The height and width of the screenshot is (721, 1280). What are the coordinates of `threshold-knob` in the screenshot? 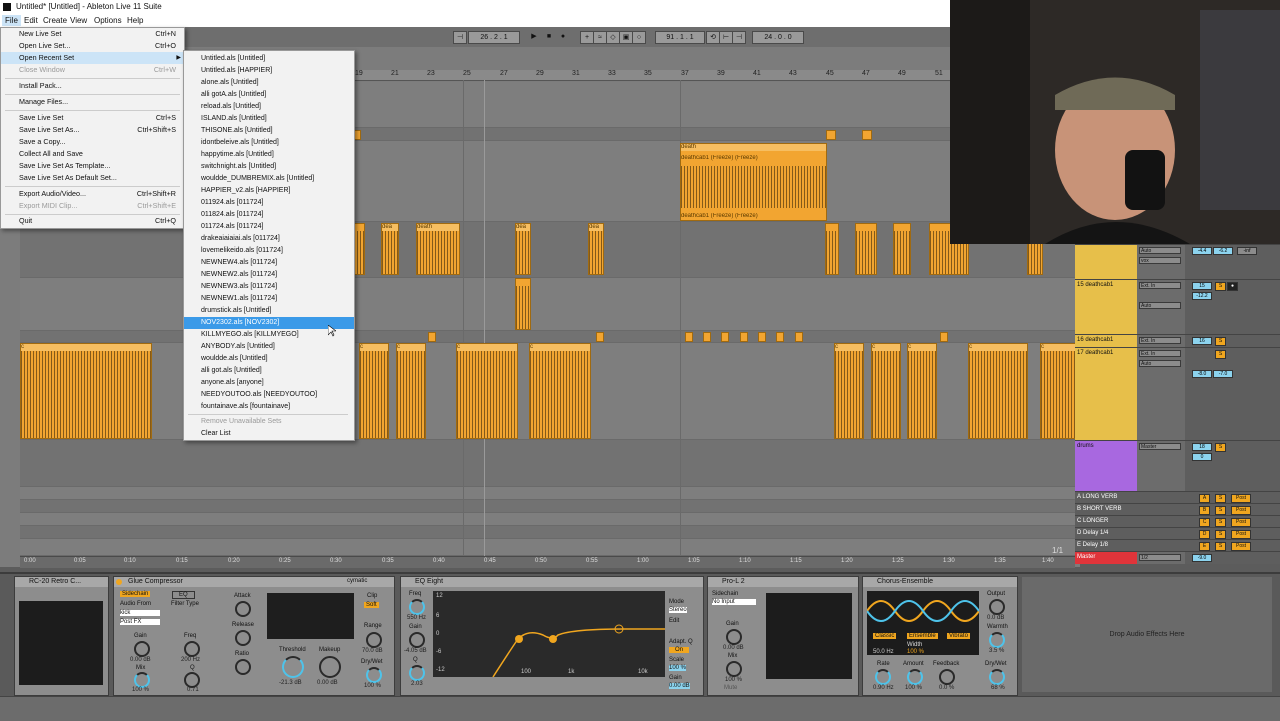 It's located at (293, 667).